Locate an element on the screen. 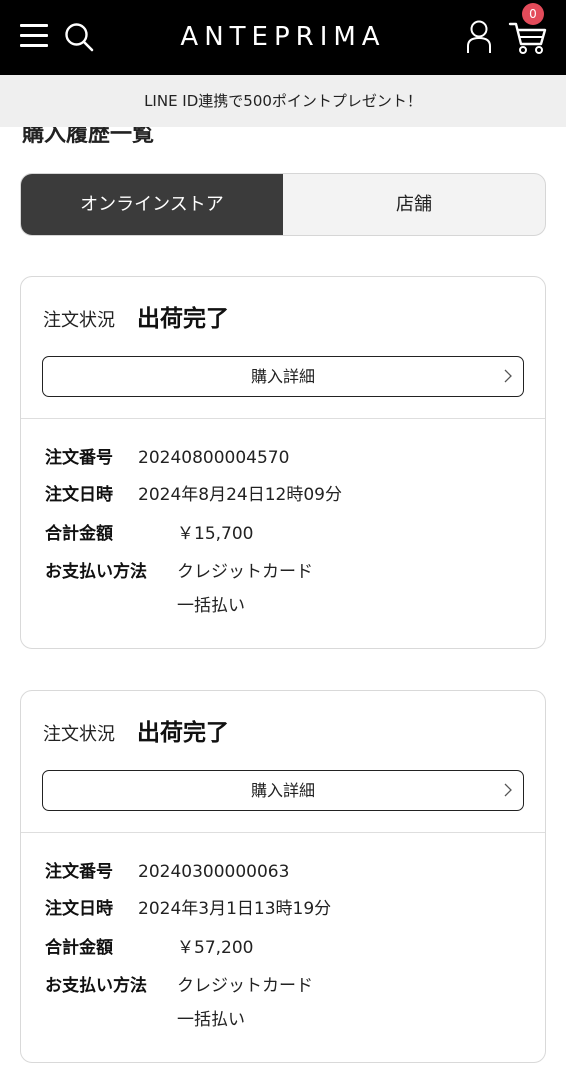 Image resolution: width=566 pixels, height=1080 pixels. store-tabs: オンラインストア 店舗 is located at coordinates (283, 204).